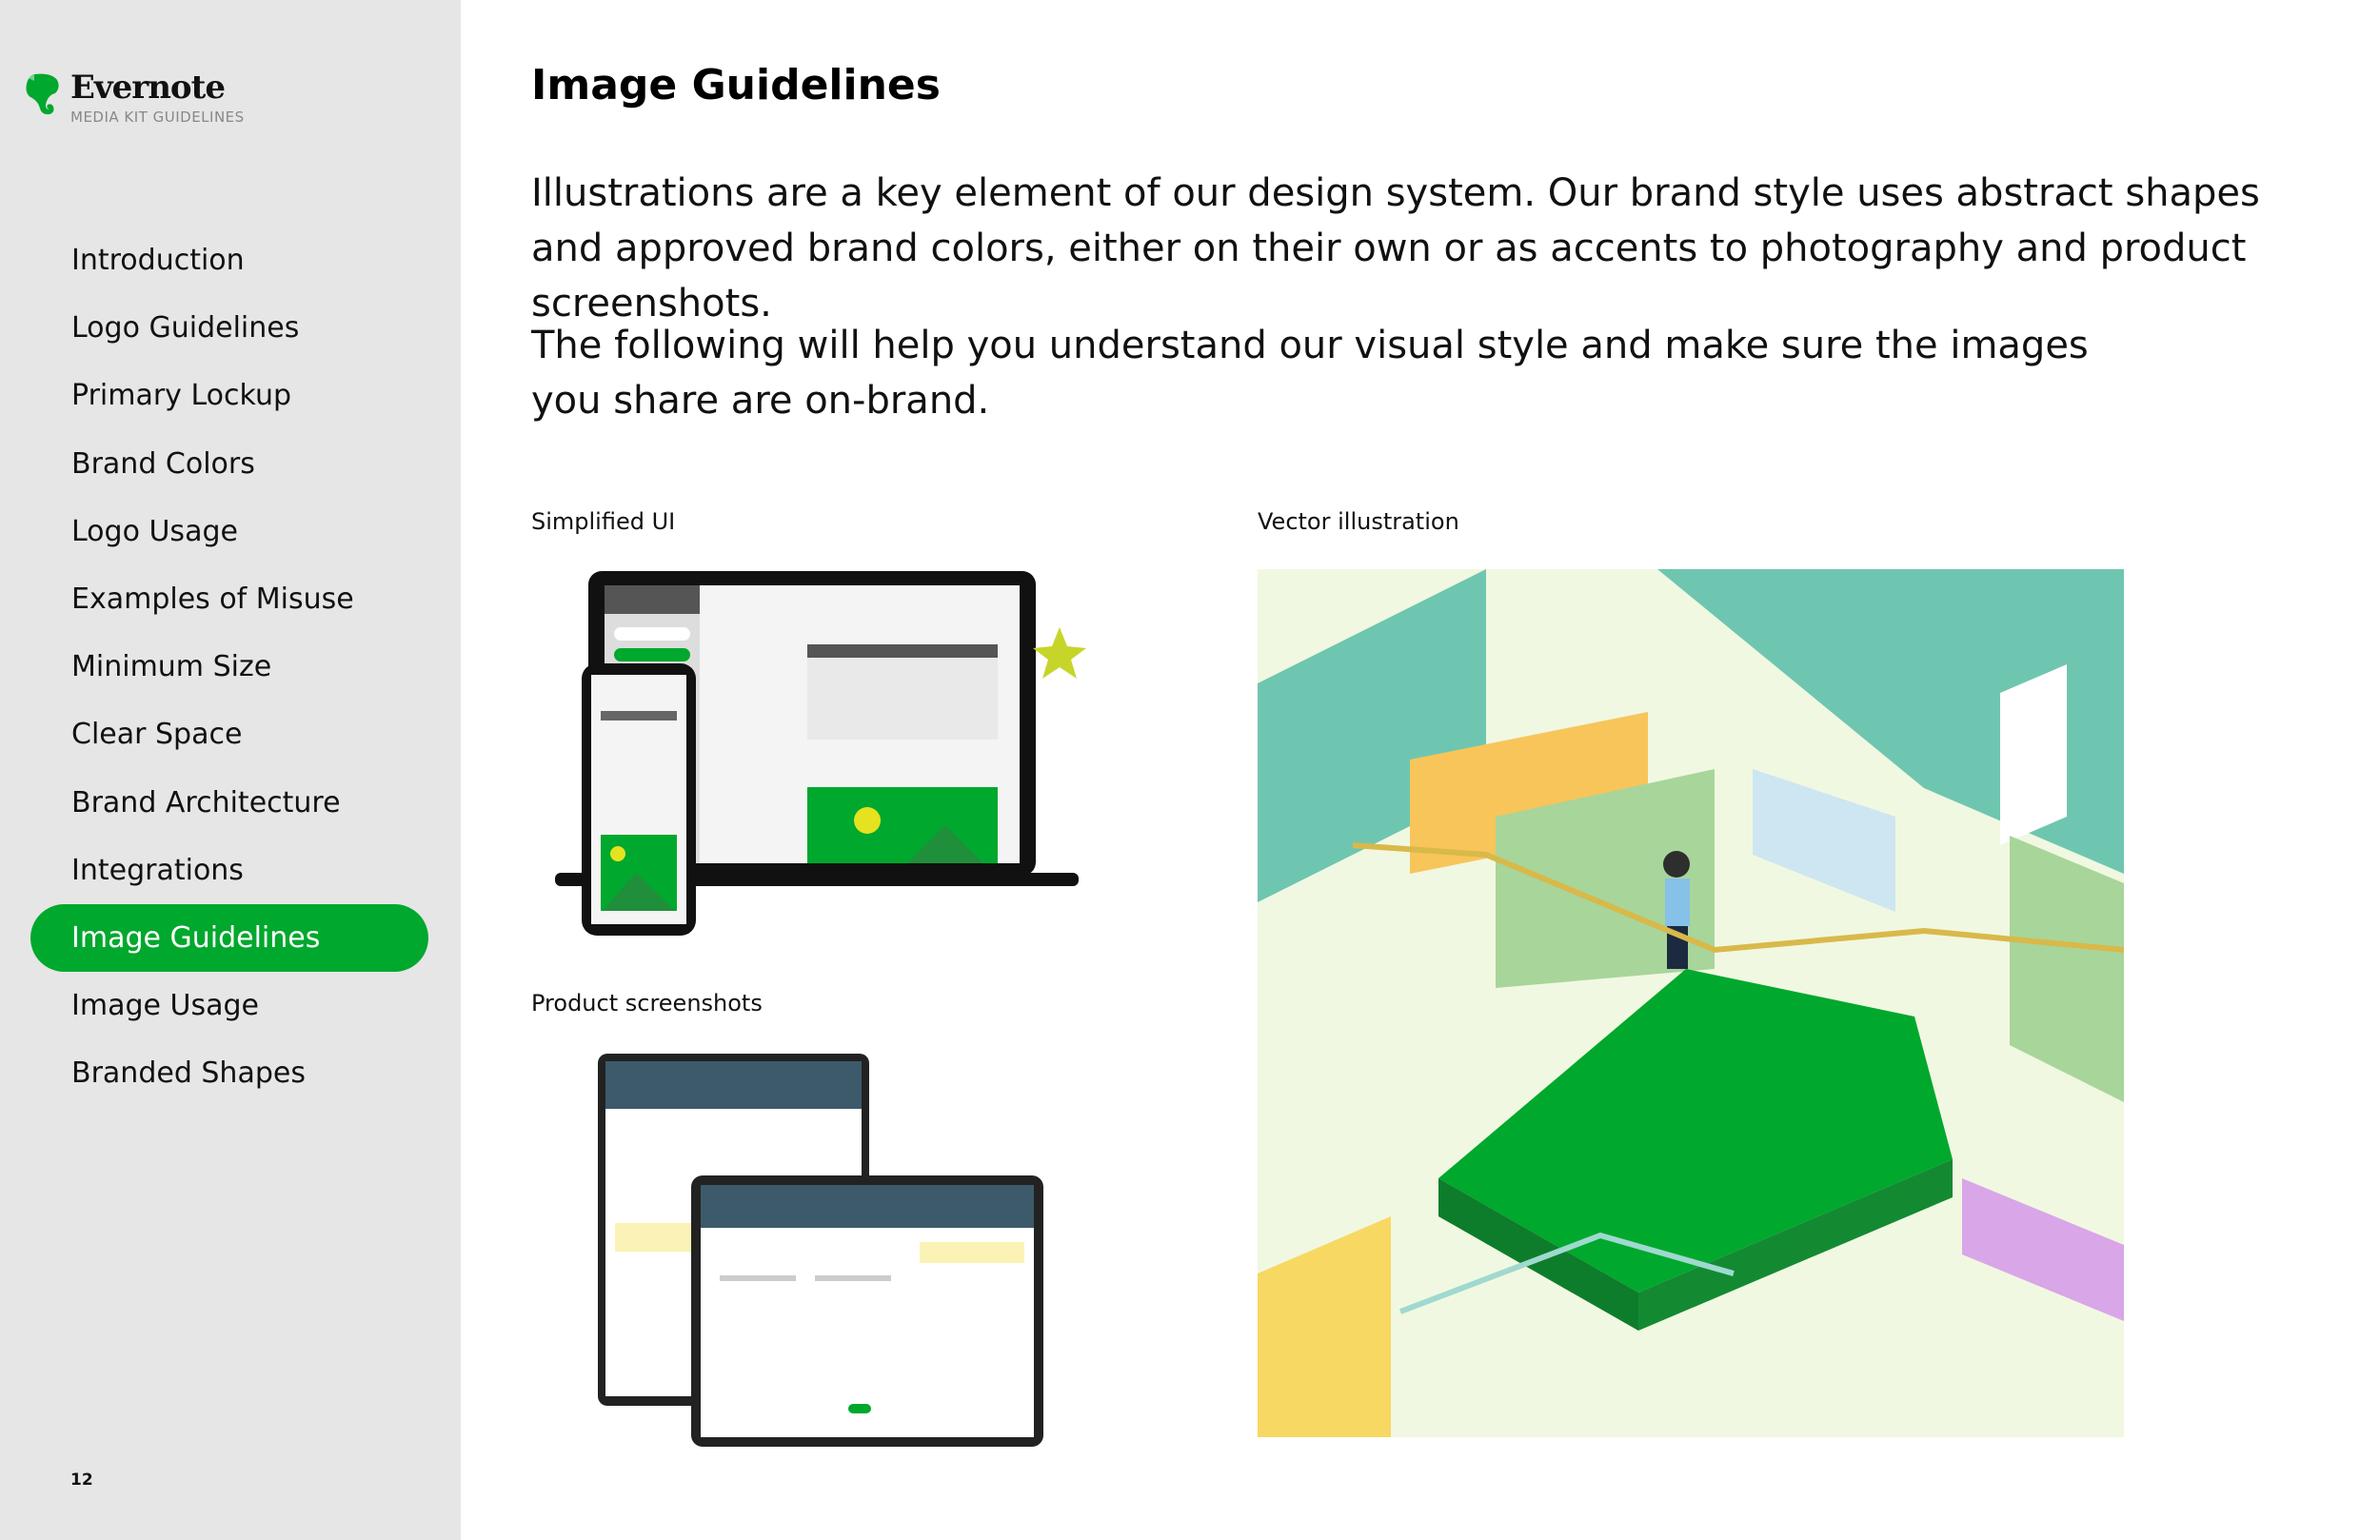  What do you see at coordinates (229, 870) in the screenshot?
I see `sidebar-item-integrations: Integrations` at bounding box center [229, 870].